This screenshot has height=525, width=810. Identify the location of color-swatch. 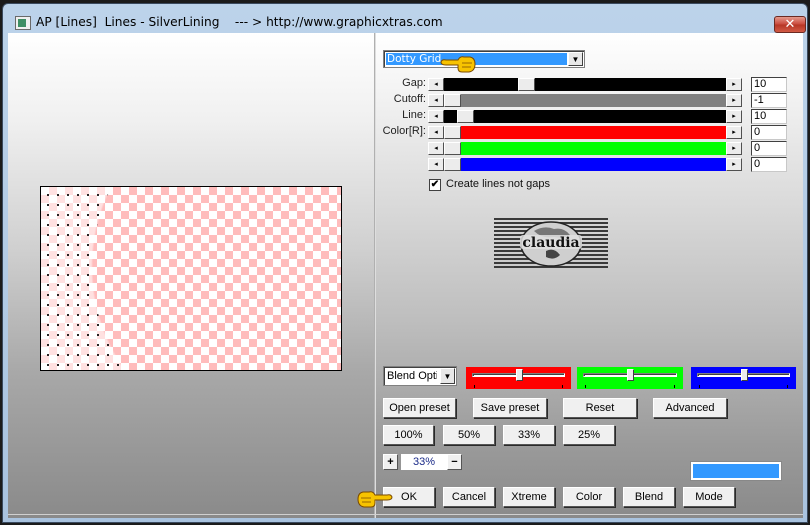
(736, 471).